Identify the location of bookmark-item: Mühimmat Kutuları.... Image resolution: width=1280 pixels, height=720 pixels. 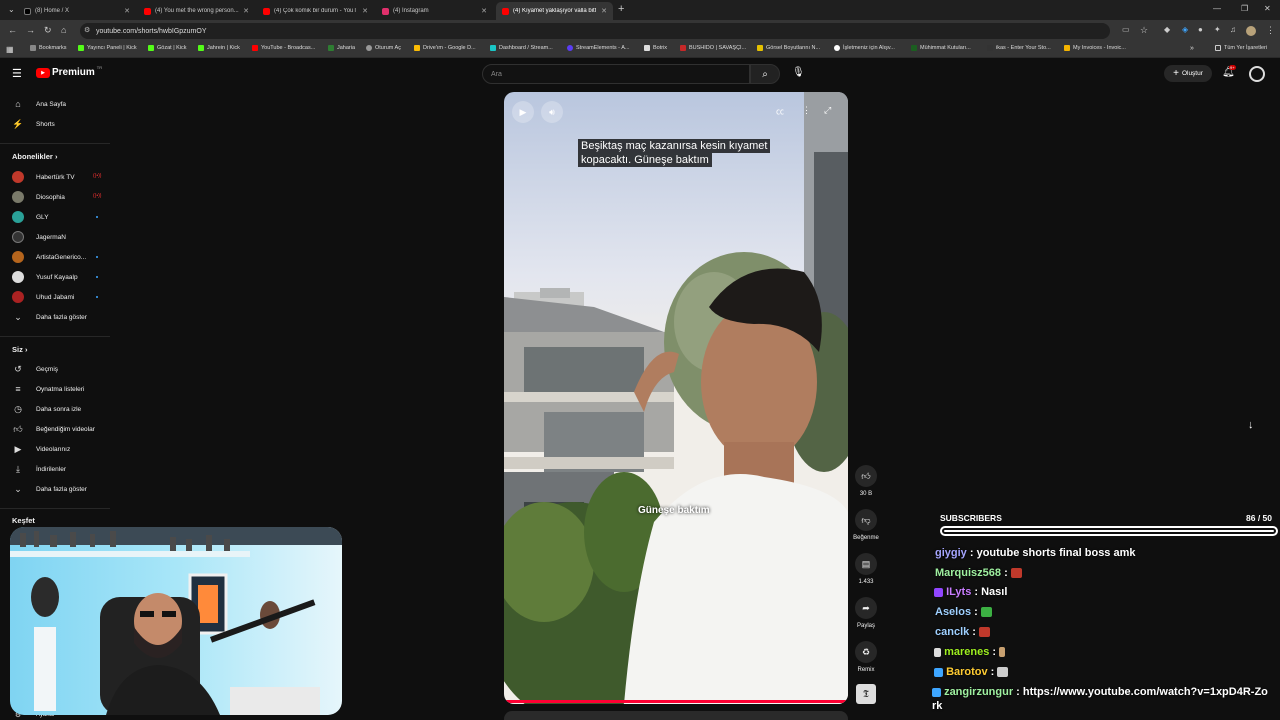
(941, 48).